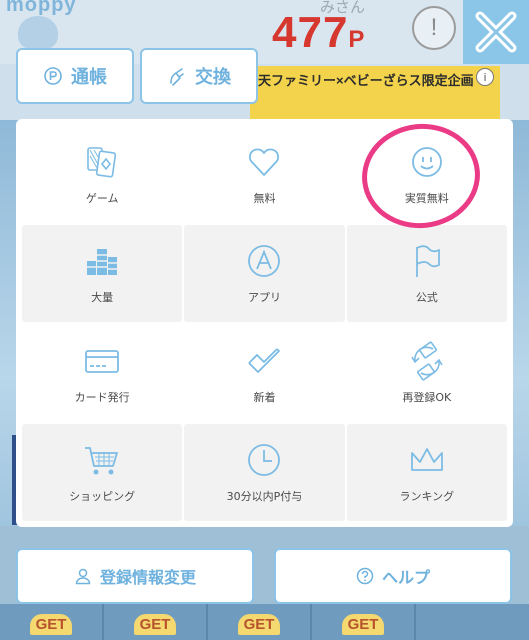 The image size is (529, 640). What do you see at coordinates (102, 198) in the screenshot?
I see `menu-tile-label: ゲーム` at bounding box center [102, 198].